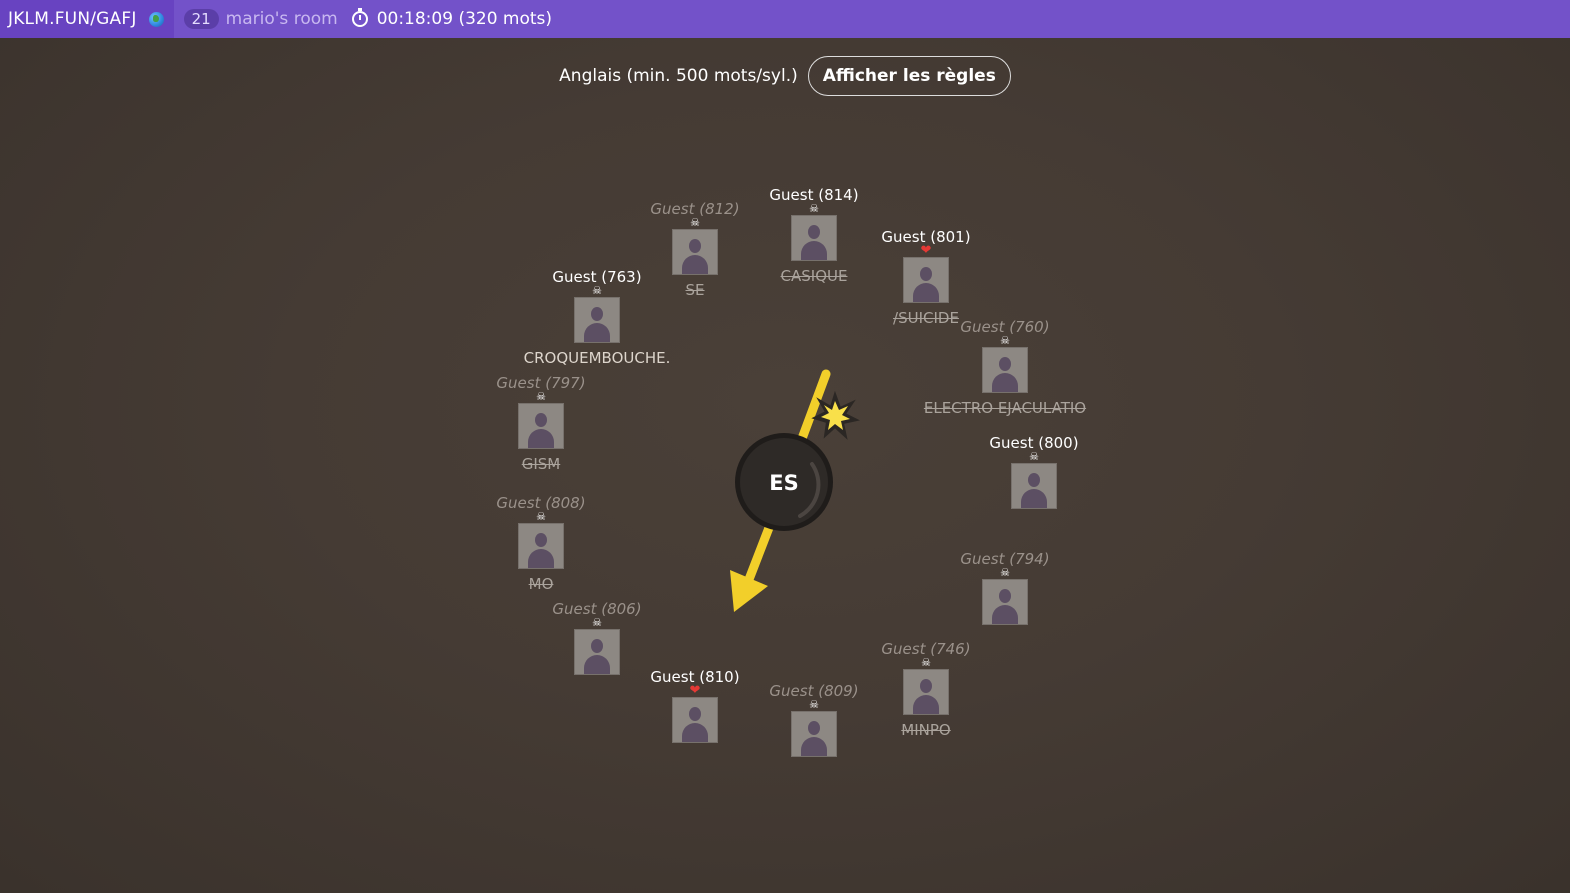 The image size is (1570, 893). I want to click on player-seat: Guest (812) ☠ SE, so click(695, 249).